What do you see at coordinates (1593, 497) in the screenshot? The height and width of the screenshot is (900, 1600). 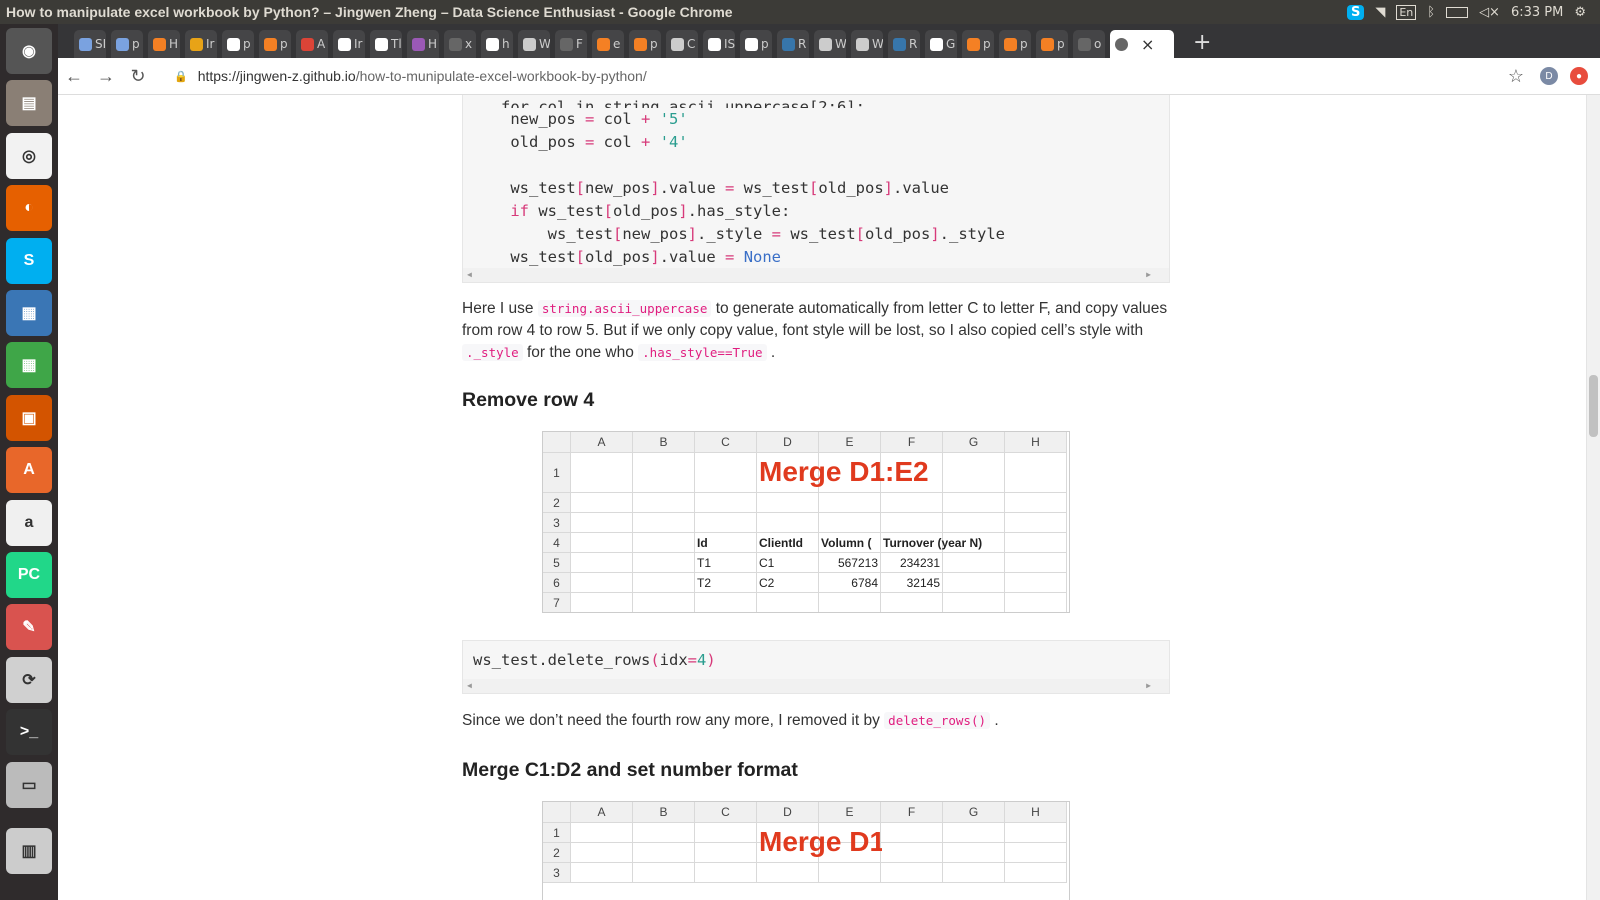 I see `page-scrollbar` at bounding box center [1593, 497].